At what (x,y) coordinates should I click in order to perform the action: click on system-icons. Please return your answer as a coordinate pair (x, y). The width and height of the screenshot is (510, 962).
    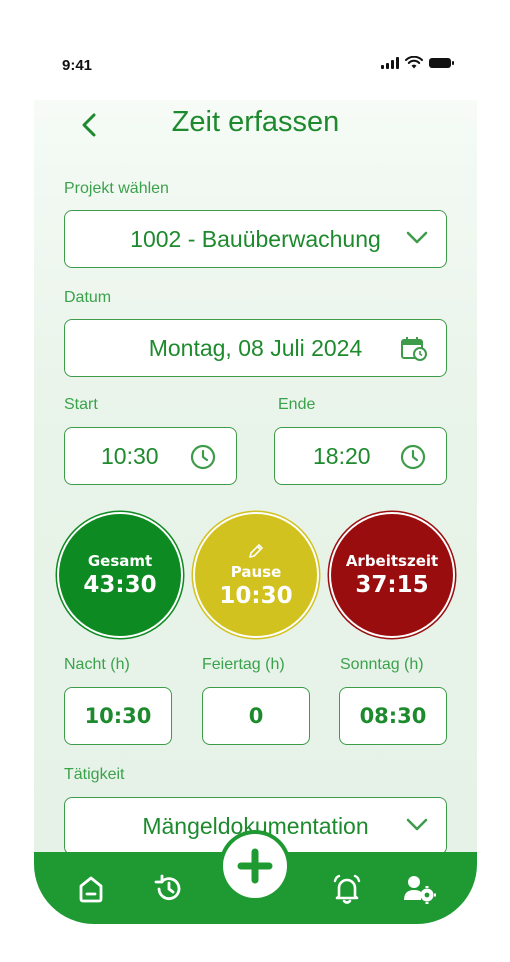
    Looking at the image, I should click on (418, 62).